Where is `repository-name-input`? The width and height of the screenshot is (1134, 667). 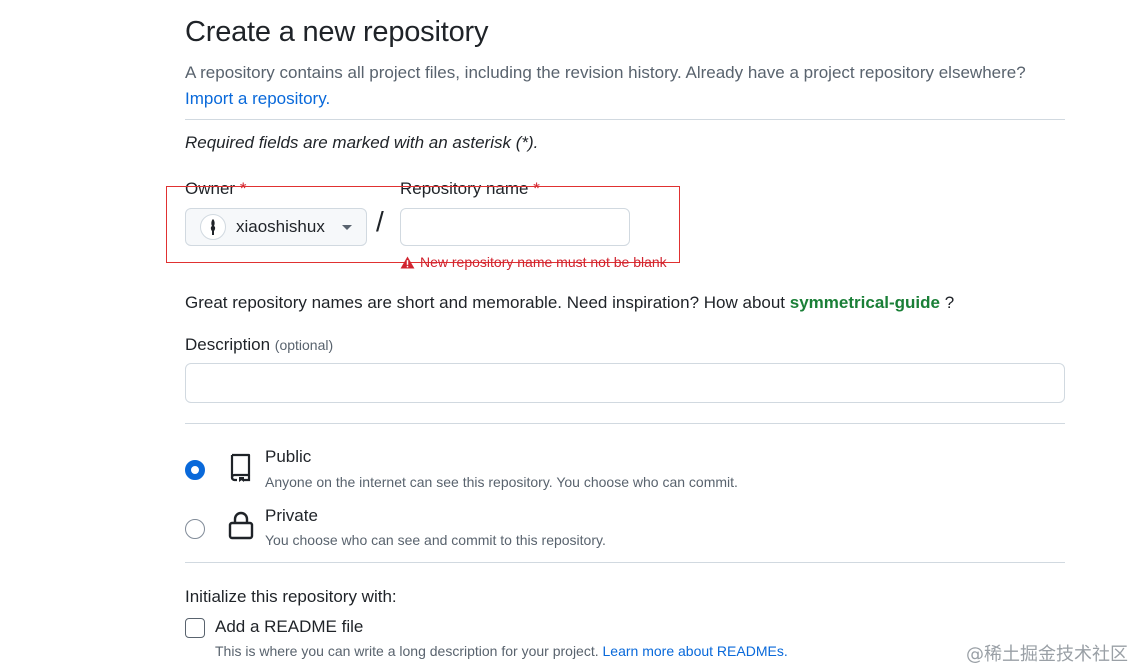 repository-name-input is located at coordinates (515, 227).